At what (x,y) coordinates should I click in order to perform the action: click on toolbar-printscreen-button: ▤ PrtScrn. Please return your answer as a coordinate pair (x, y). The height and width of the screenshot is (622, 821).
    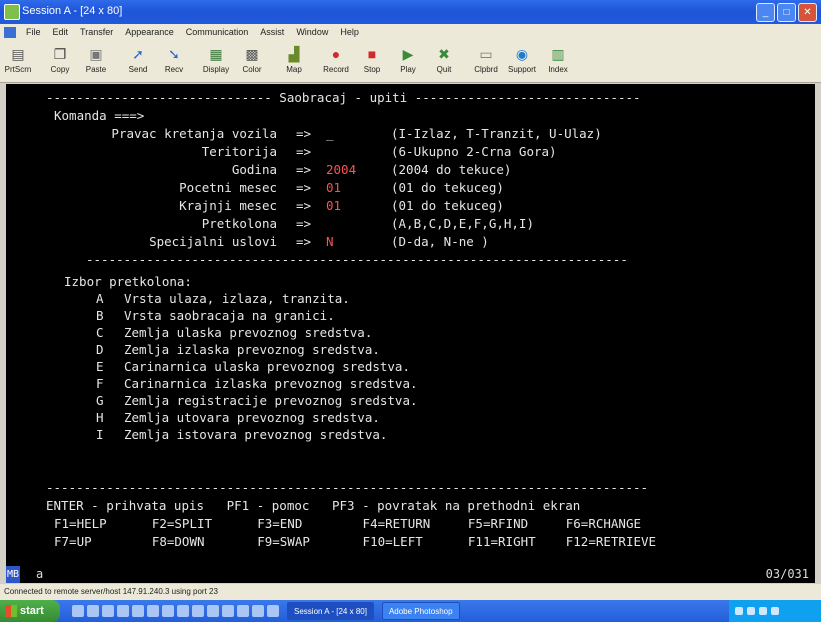
    Looking at the image, I should click on (18, 61).